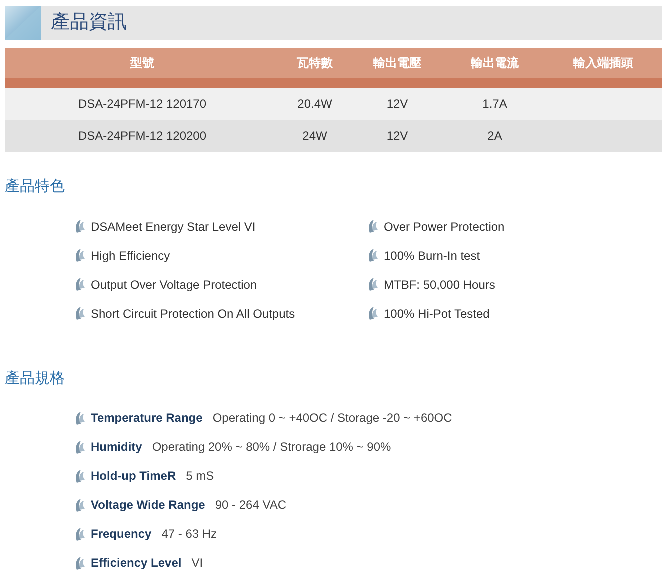  I want to click on section-title: 產品資訊, so click(89, 22).